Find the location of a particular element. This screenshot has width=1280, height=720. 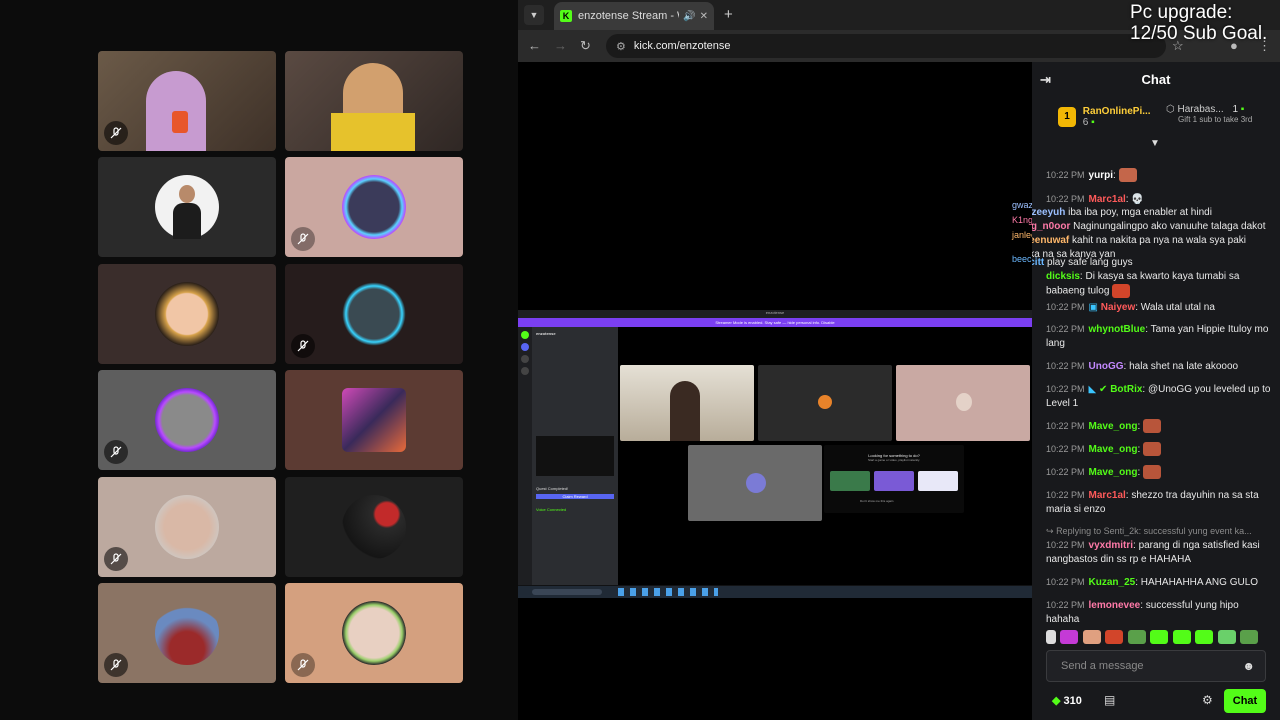

voice-tile is located at coordinates (755, 483).